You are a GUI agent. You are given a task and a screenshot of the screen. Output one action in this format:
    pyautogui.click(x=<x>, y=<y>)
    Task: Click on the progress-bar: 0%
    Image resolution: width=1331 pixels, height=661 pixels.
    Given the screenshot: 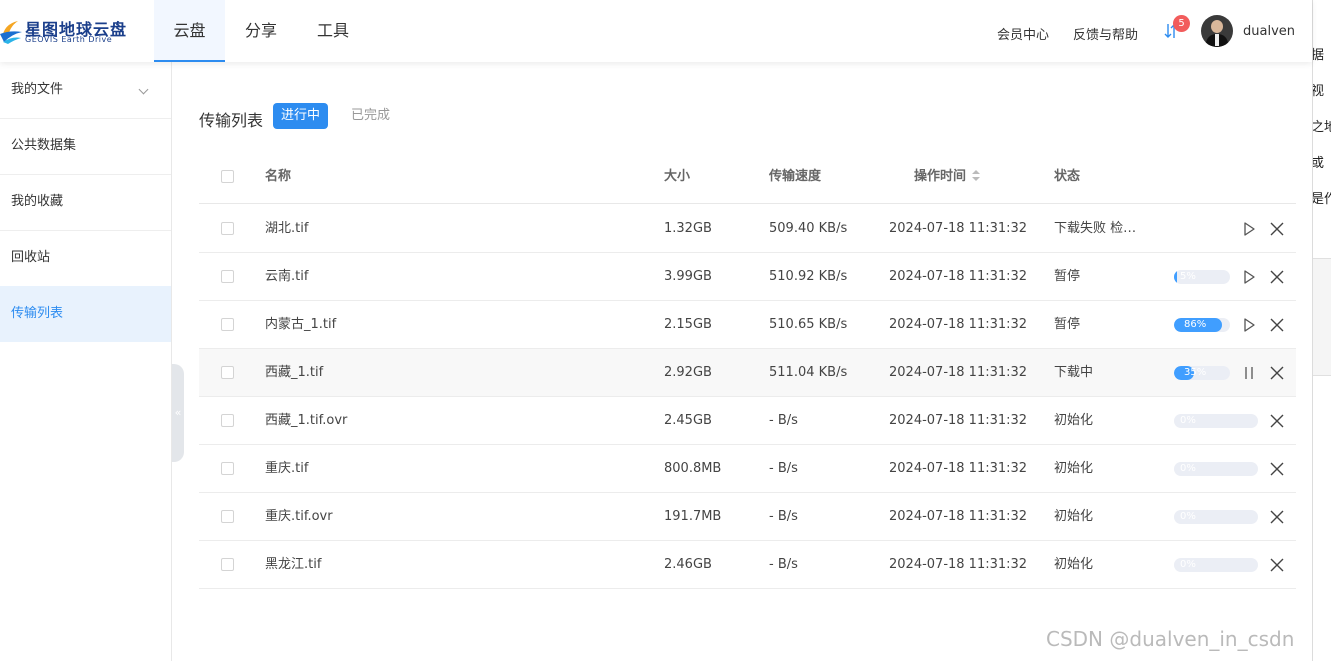 What is the action you would take?
    pyautogui.click(x=1216, y=517)
    